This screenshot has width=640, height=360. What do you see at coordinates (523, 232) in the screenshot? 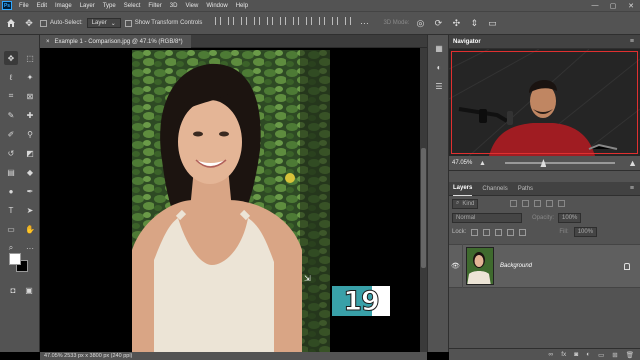
I see `lock-all-icon` at bounding box center [523, 232].